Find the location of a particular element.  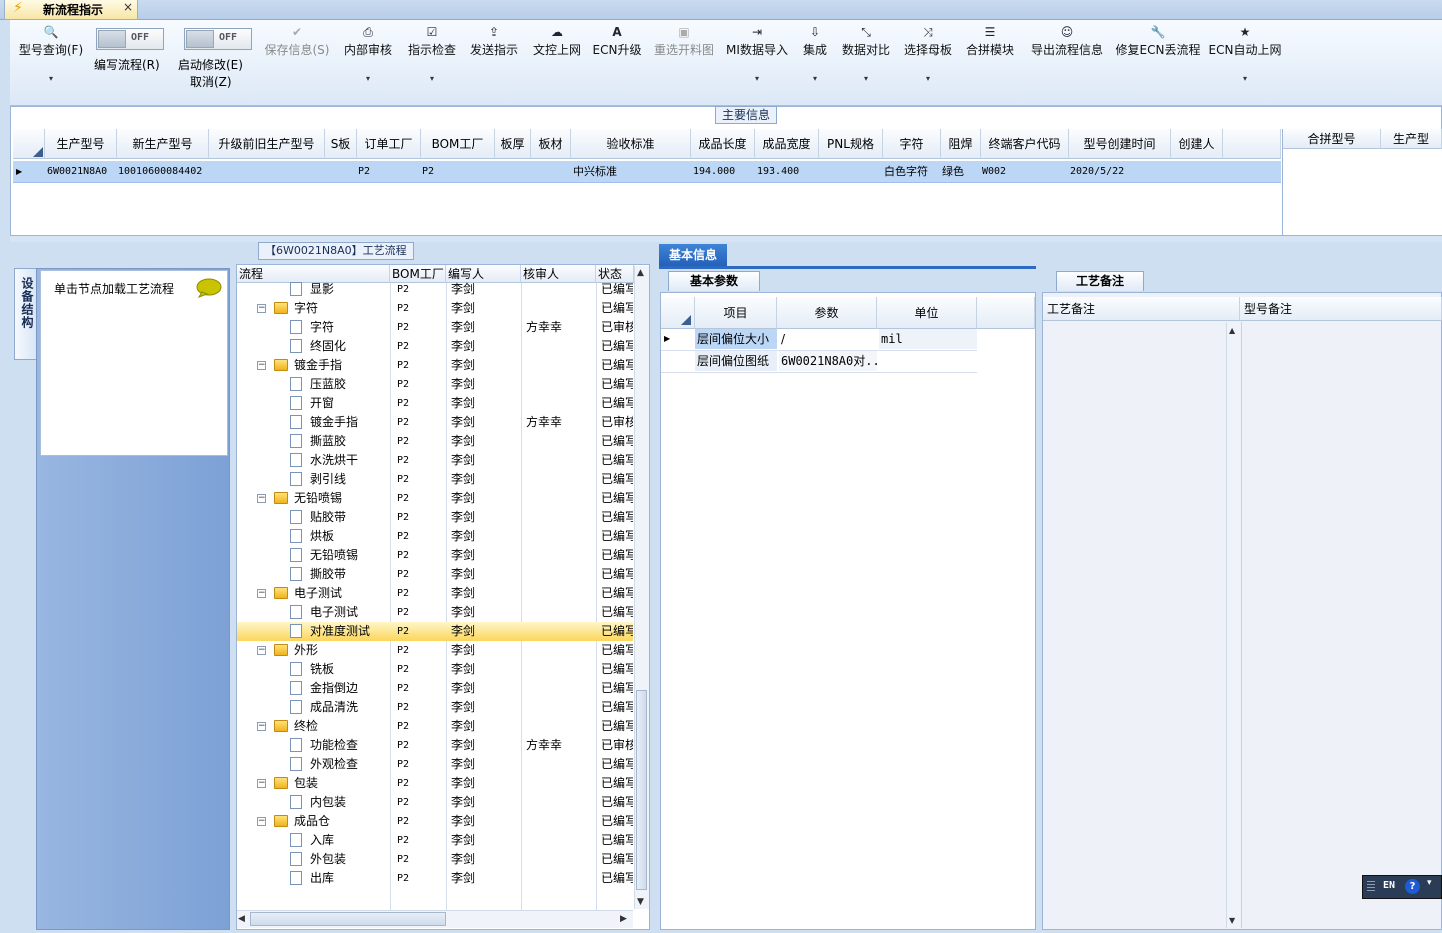

tree-row: − 终检 P2 李剑 已编写 is located at coordinates (435, 726).